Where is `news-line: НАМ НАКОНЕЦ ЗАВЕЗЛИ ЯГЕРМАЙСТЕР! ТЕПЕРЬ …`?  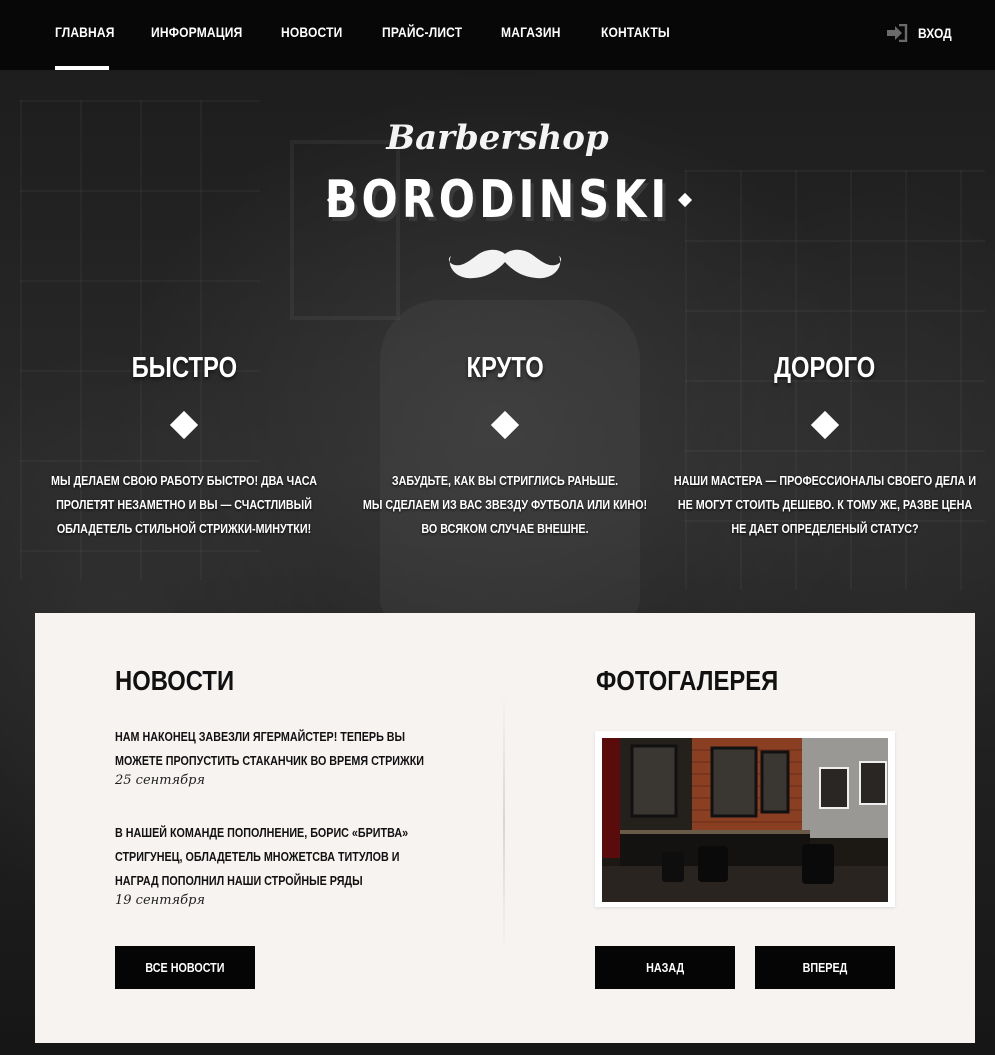 news-line: НАМ НАКОНЕЦ ЗАВЕЗЛИ ЯГЕРМАЙСТЕР! ТЕПЕРЬ … is located at coordinates (260, 737).